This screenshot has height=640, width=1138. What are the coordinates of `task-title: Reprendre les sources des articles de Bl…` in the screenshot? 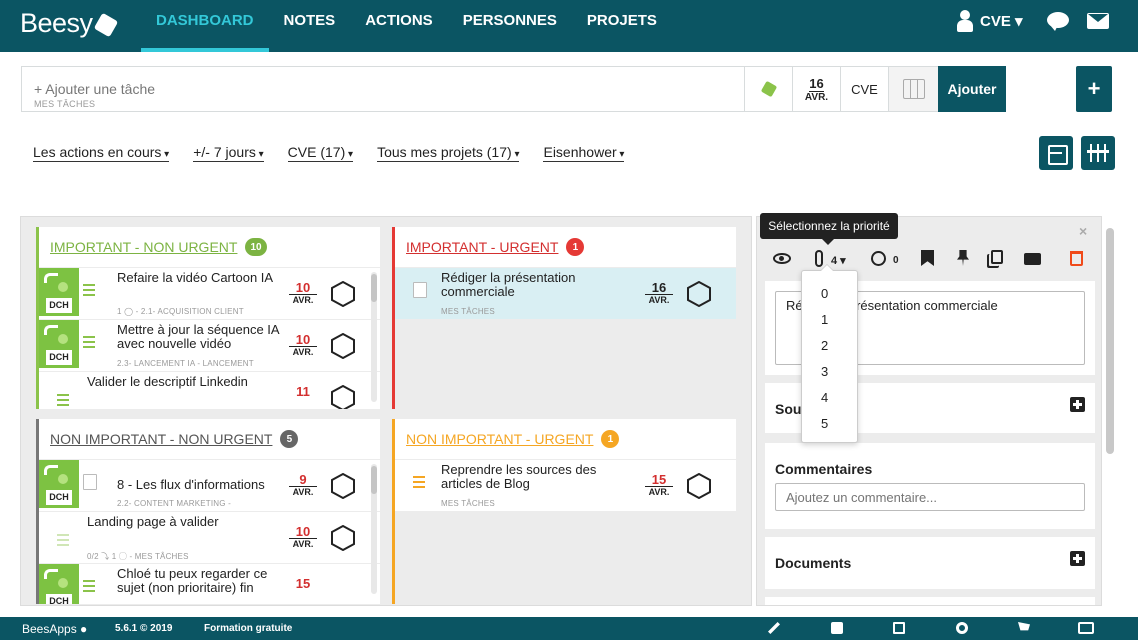 It's located at (519, 476).